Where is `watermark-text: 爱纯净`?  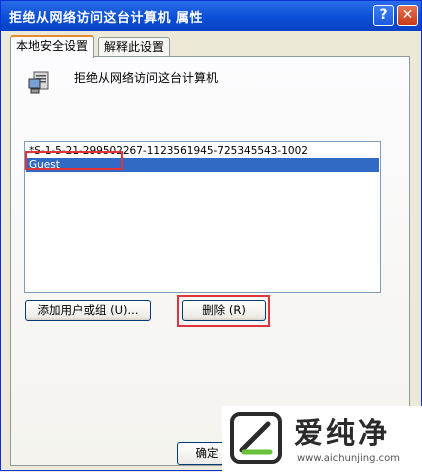
watermark-text: 爱纯净 is located at coordinates (342, 433).